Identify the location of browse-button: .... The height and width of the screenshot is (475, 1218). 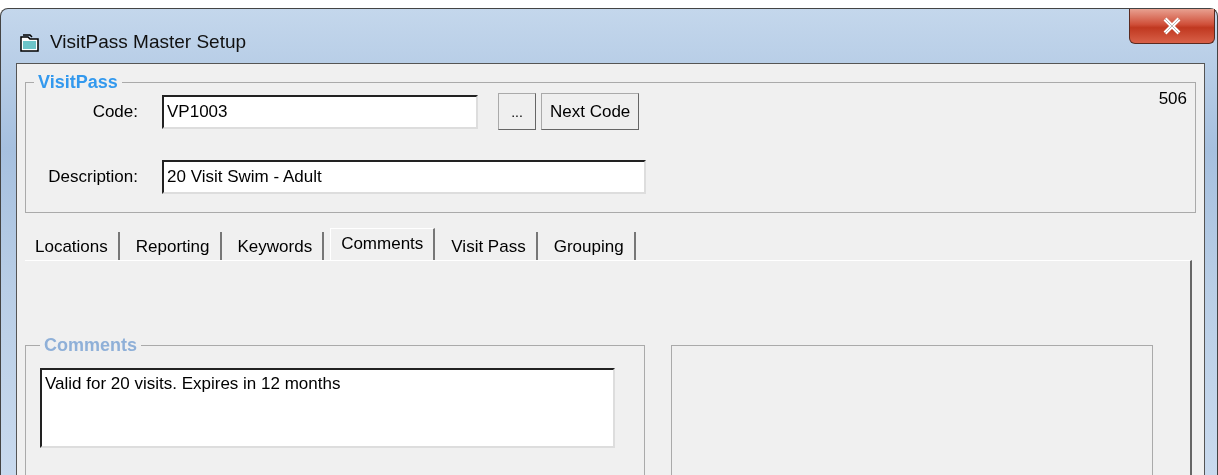
(517, 111).